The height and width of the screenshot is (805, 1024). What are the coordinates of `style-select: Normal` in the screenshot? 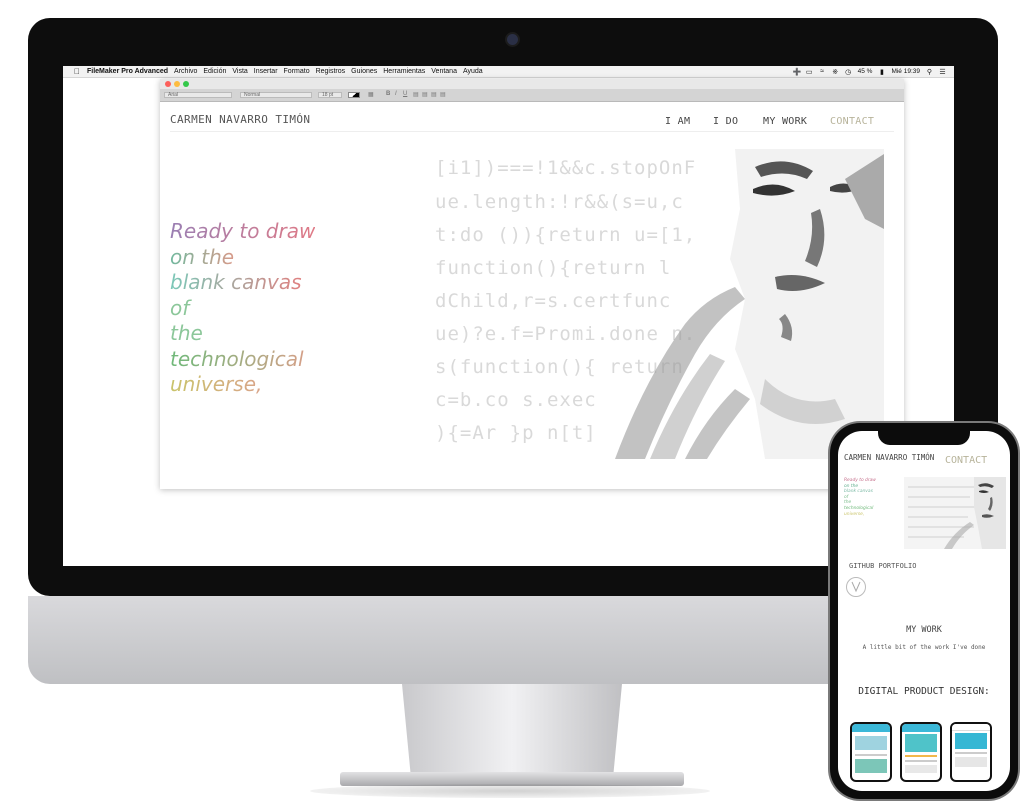 It's located at (276, 95).